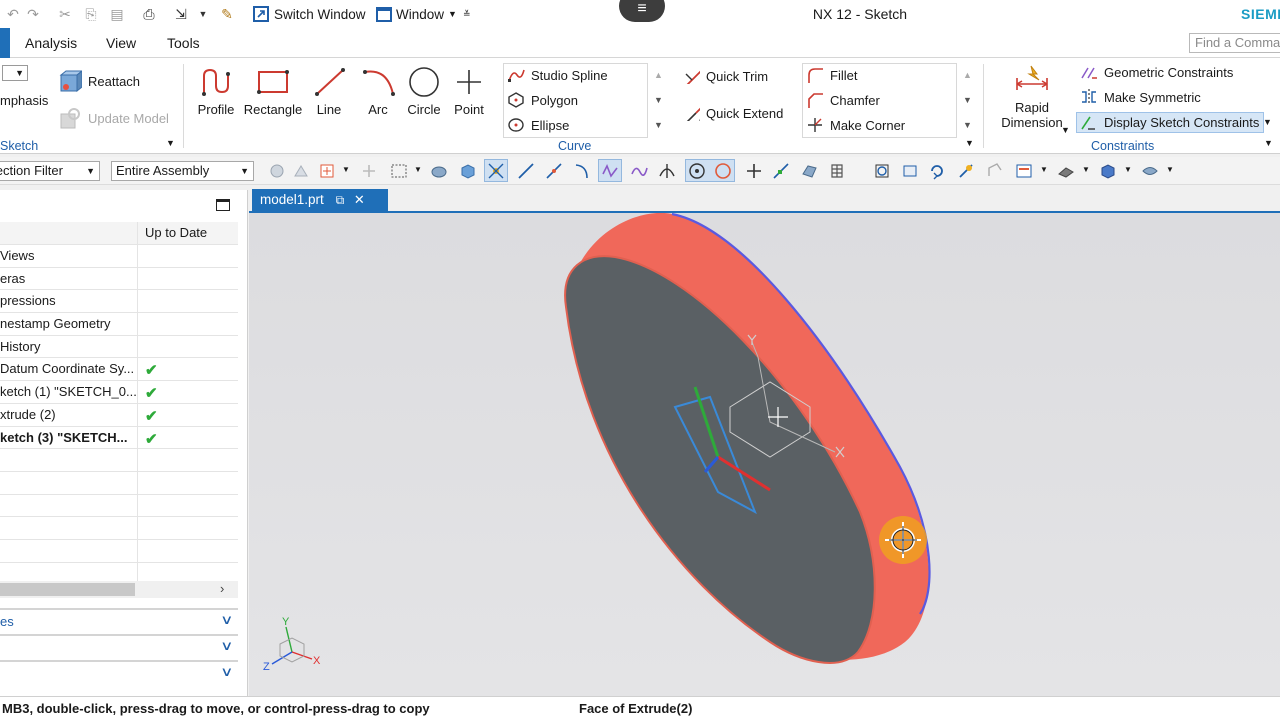  Describe the element at coordinates (5, 43) in the screenshot. I see `tab-home` at that location.